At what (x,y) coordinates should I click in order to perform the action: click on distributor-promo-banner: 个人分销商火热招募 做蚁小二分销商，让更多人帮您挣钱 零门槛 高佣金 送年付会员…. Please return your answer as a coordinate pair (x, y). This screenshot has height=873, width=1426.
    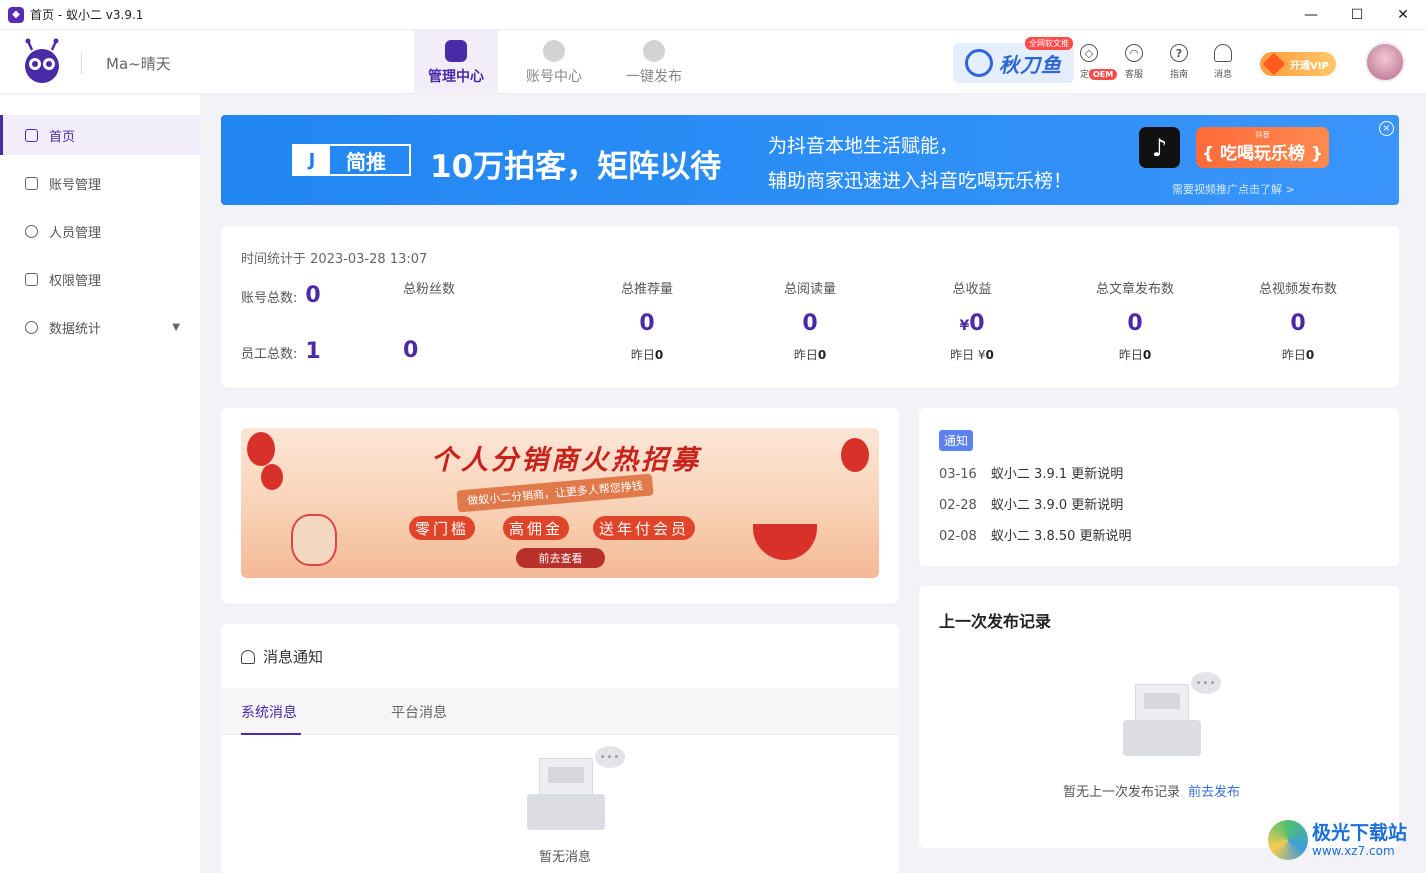
    Looking at the image, I should click on (560, 503).